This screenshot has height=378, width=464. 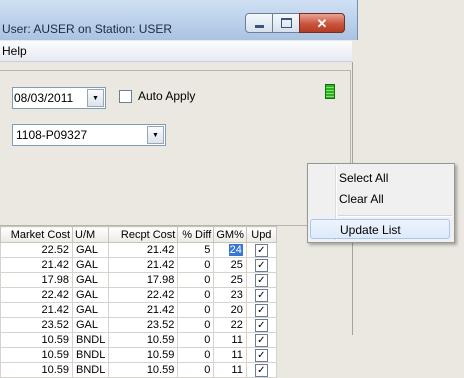 I want to click on market-cost-cell: 23.52, so click(x=36, y=325).